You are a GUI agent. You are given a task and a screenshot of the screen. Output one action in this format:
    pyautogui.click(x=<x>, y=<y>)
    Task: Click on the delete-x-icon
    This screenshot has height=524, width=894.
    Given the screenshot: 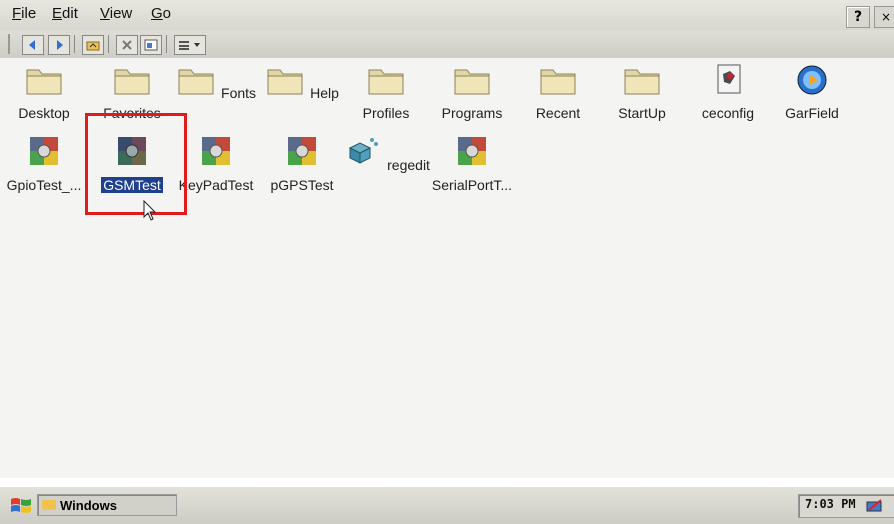 What is the action you would take?
    pyautogui.click(x=127, y=45)
    